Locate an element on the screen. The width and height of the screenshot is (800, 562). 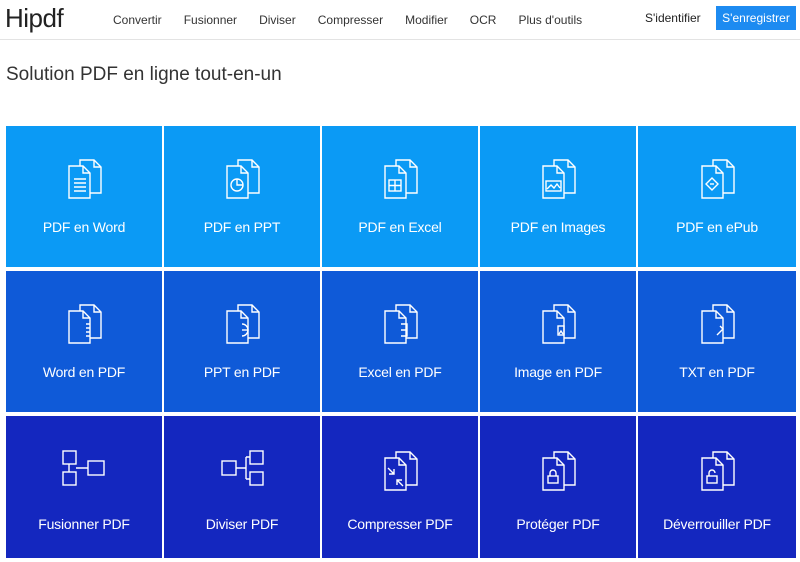
tool-ppt-to-pdf: PPT en PDF is located at coordinates (242, 341).